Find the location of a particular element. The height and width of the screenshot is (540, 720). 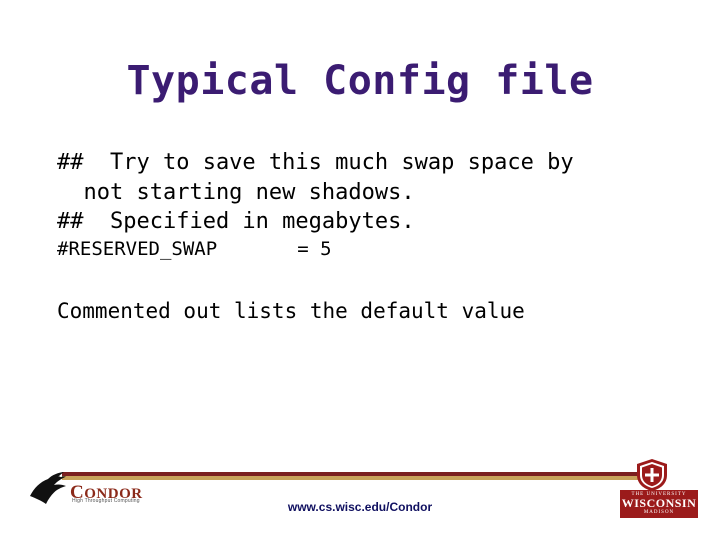

footer-divider-bottom is located at coordinates (356, 478).